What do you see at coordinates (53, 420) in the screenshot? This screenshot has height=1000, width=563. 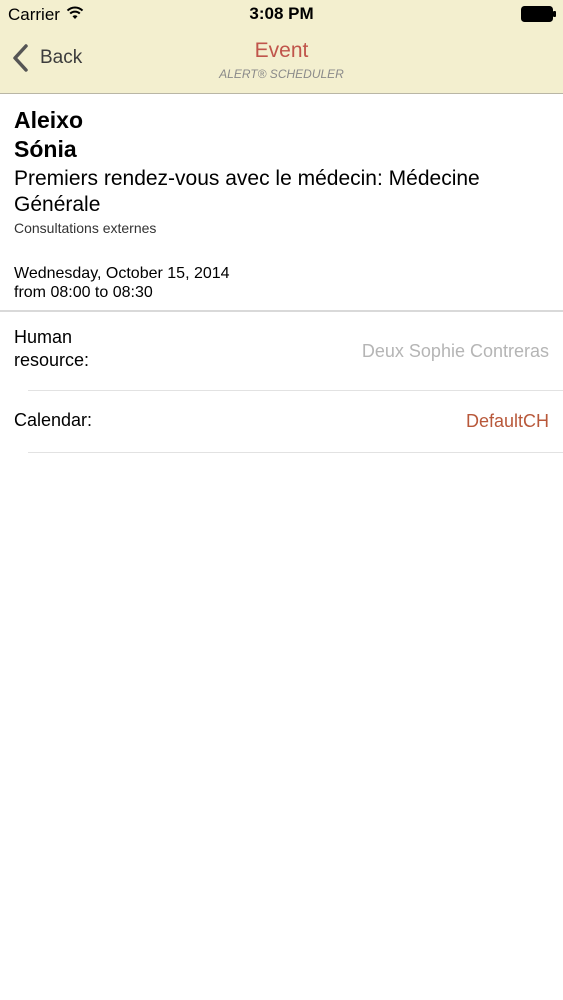 I see `calendar-label: Calendar:` at bounding box center [53, 420].